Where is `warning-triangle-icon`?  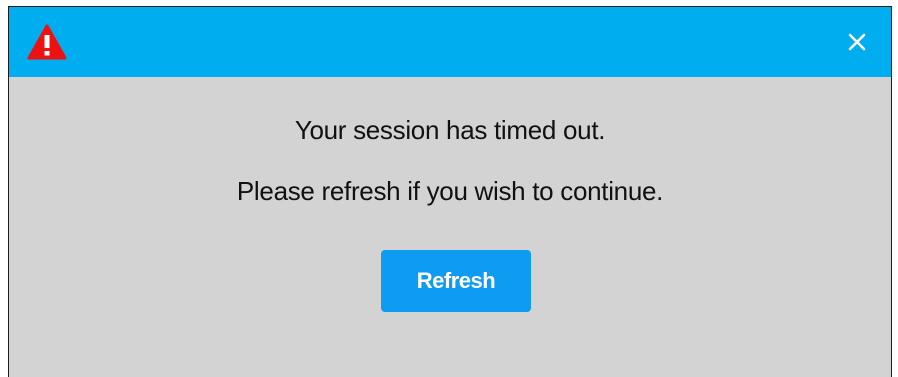
warning-triangle-icon is located at coordinates (47, 42).